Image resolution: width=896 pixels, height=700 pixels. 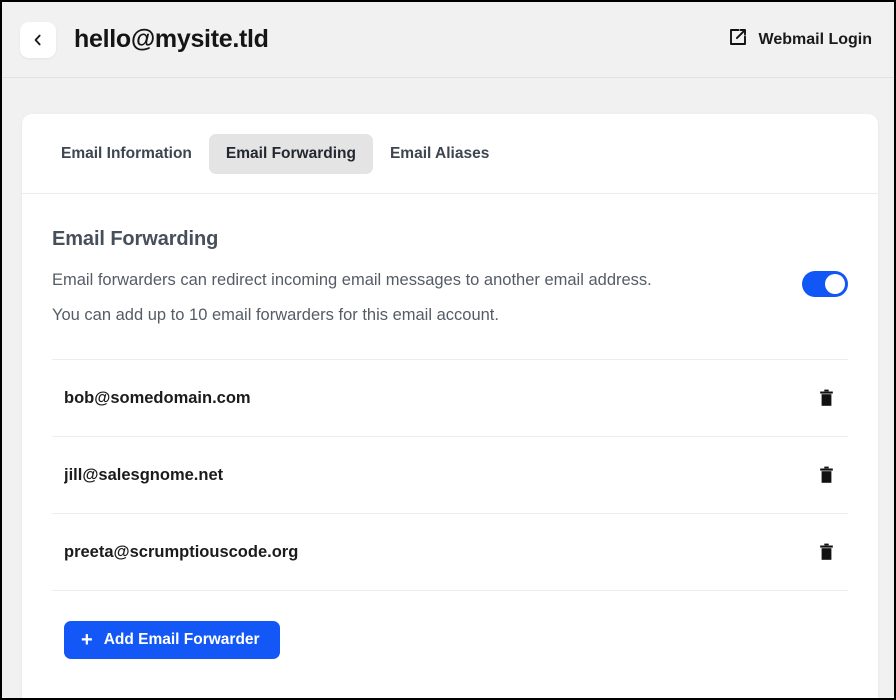 I want to click on forwarder-address: jill@salesgnome.net, so click(x=144, y=474).